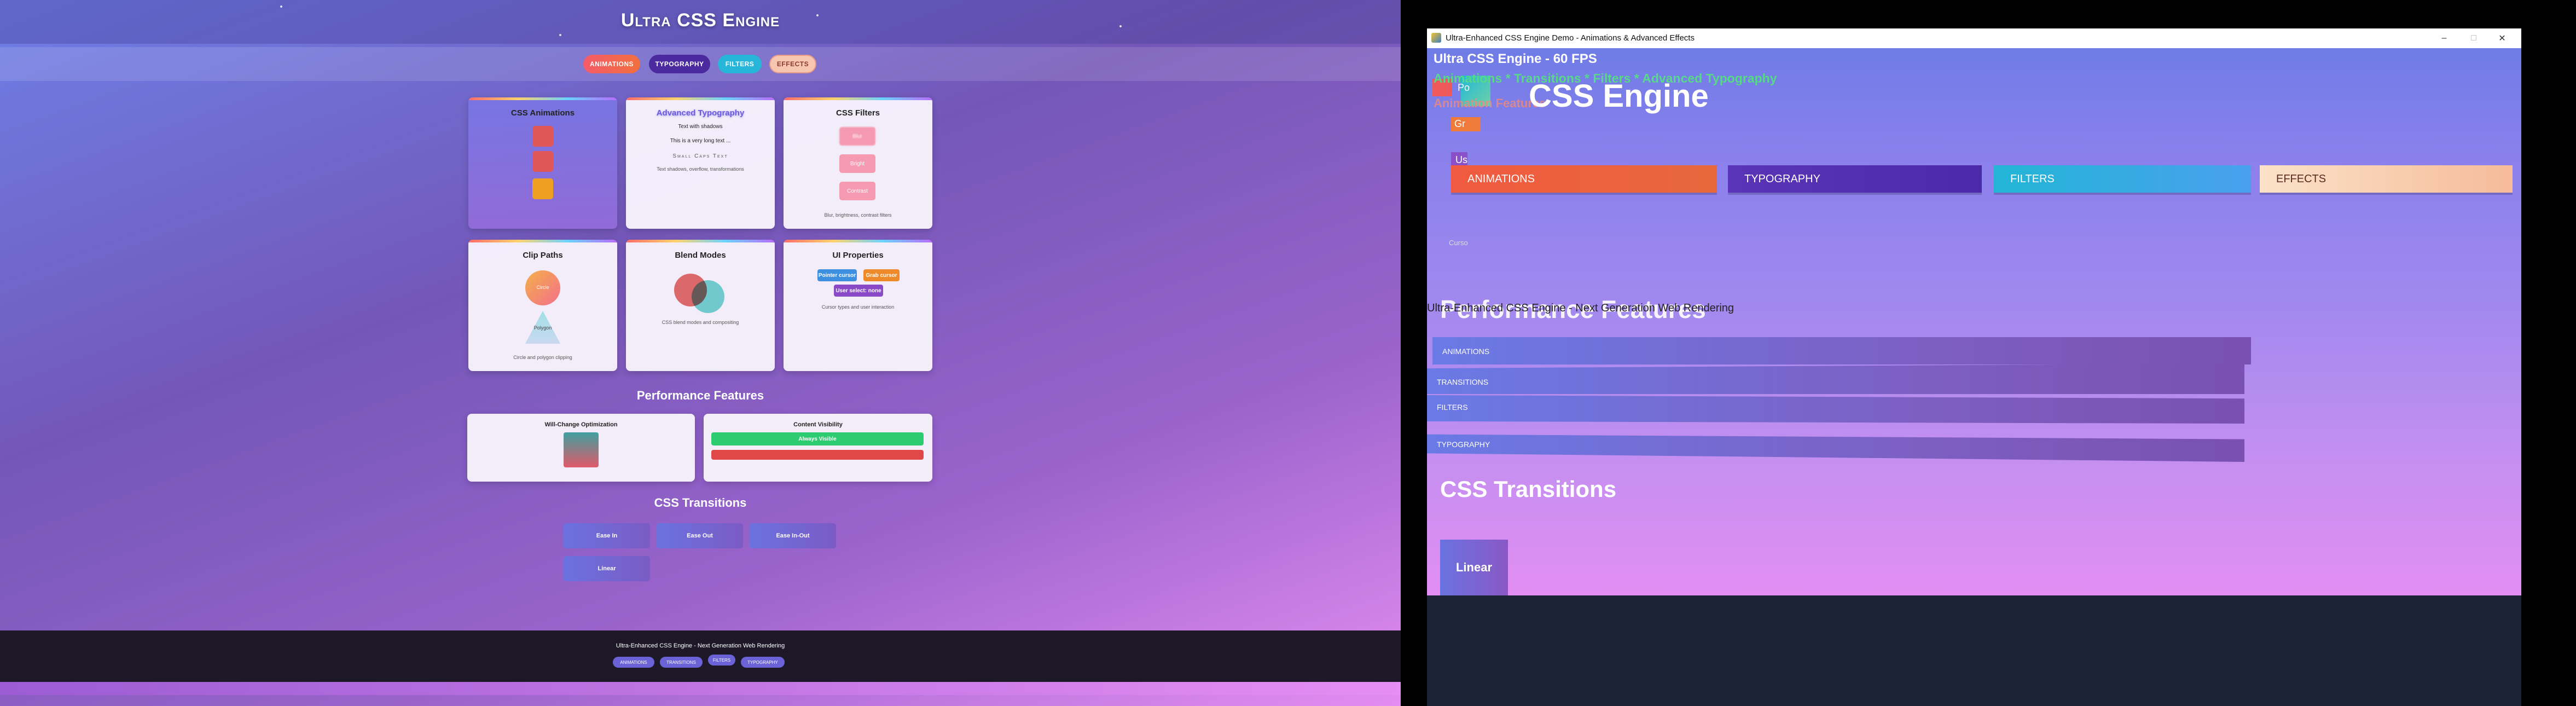  What do you see at coordinates (700, 395) in the screenshot?
I see `performance-heading: Performance Features` at bounding box center [700, 395].